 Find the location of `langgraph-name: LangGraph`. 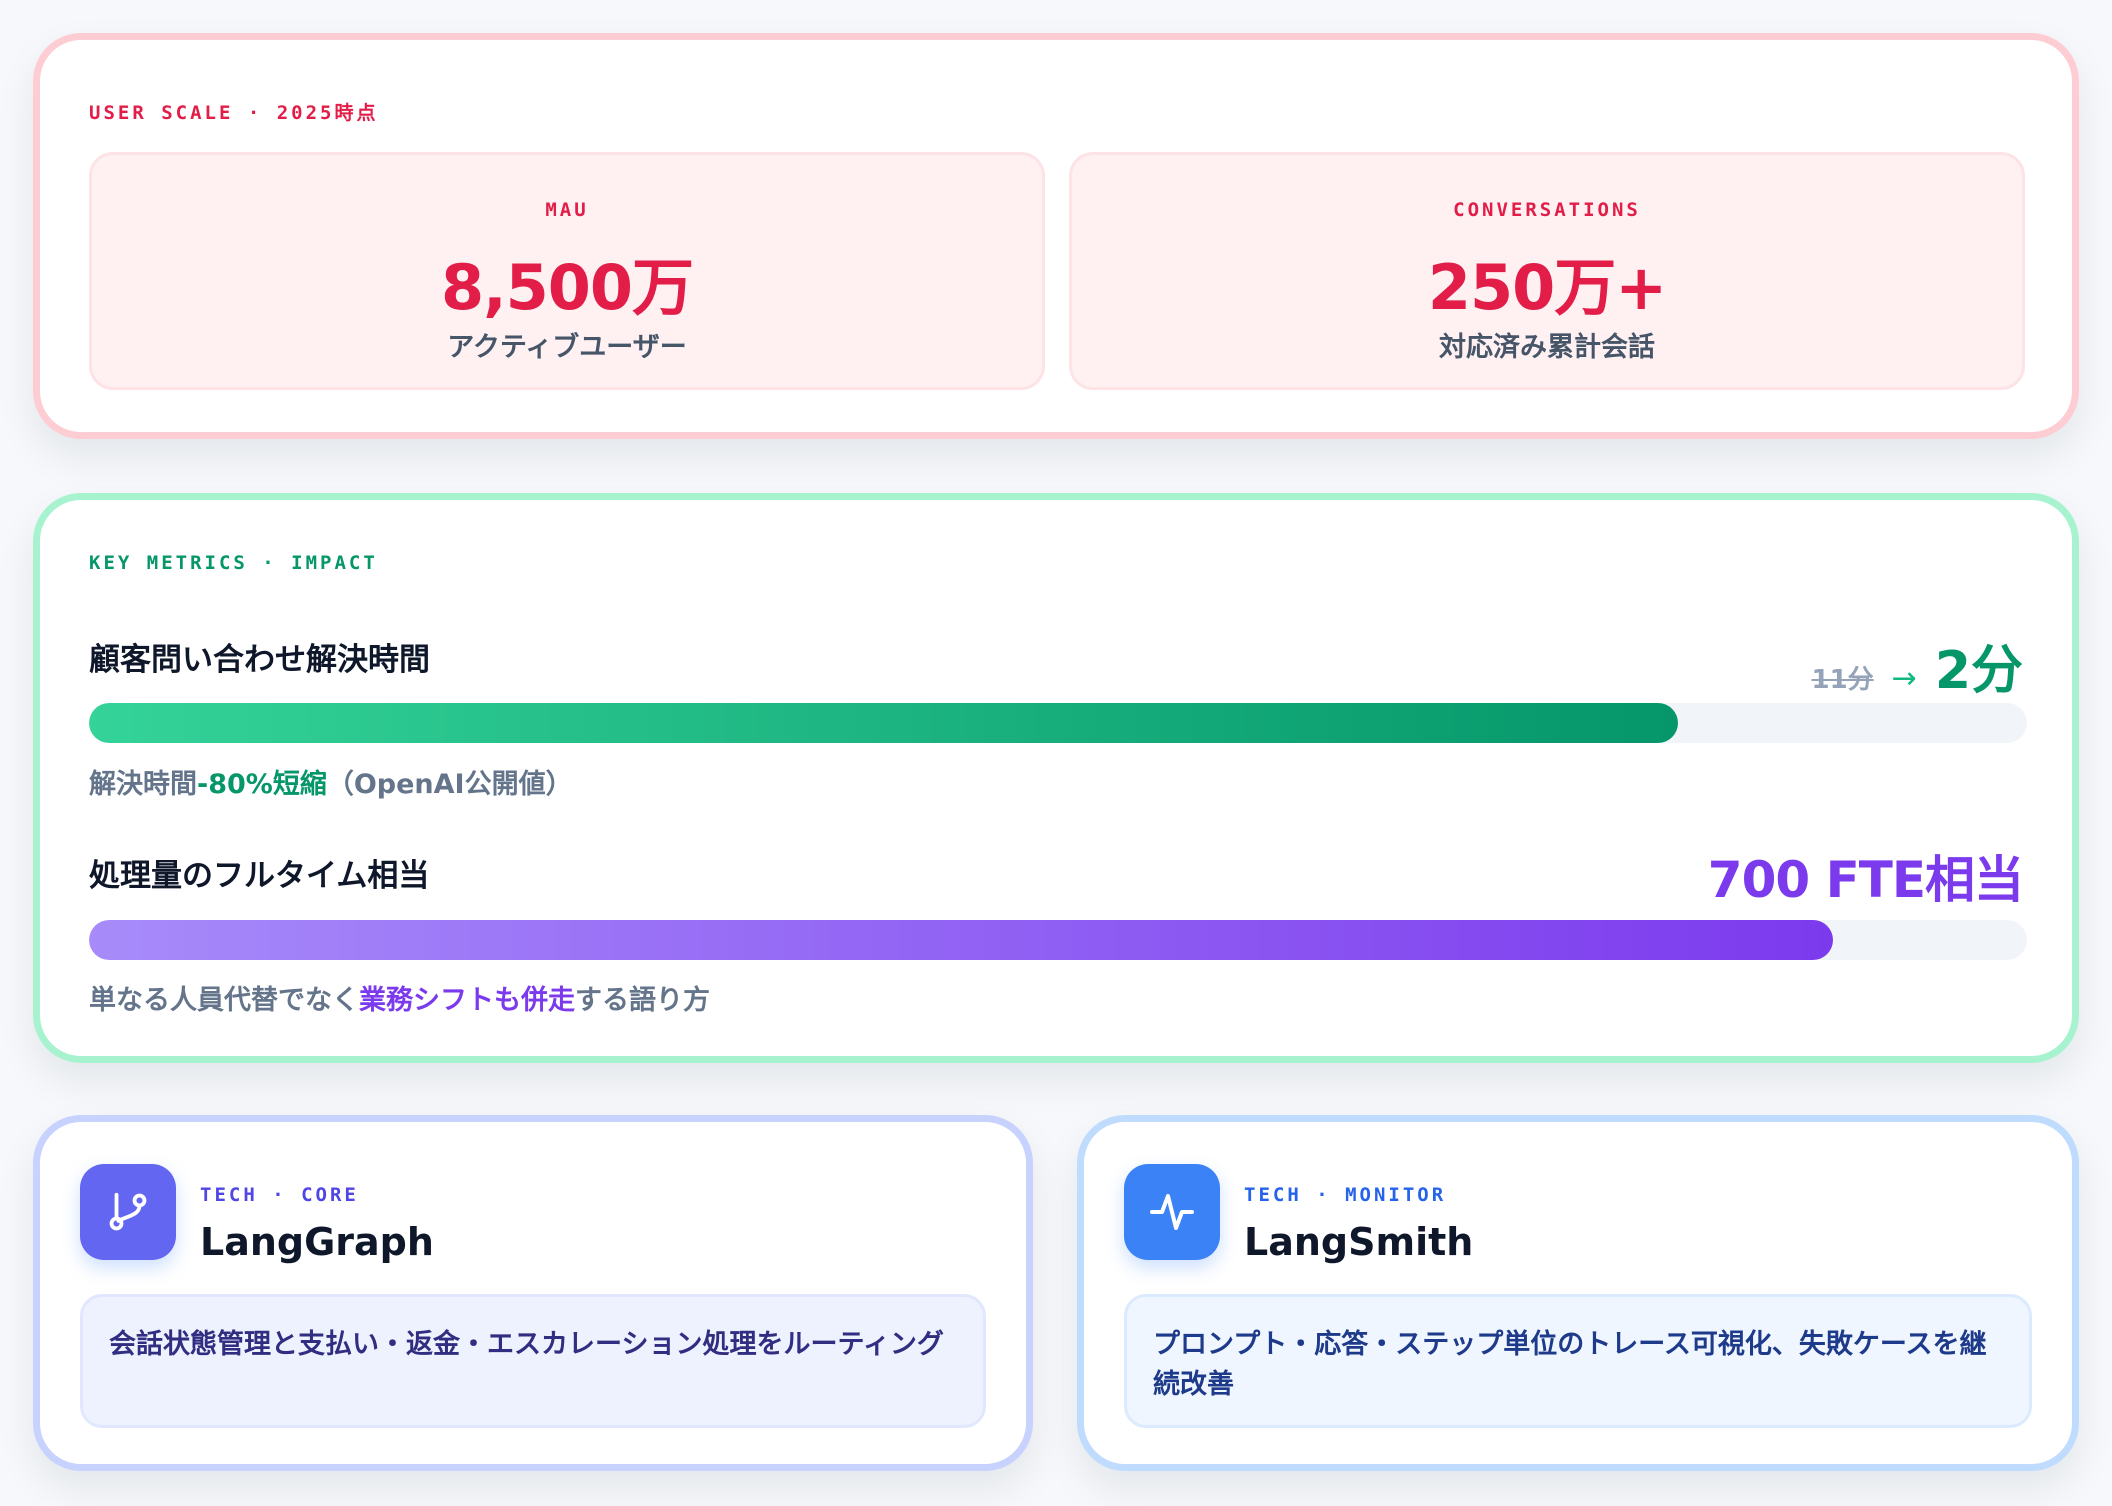

langgraph-name: LangGraph is located at coordinates (317, 1242).